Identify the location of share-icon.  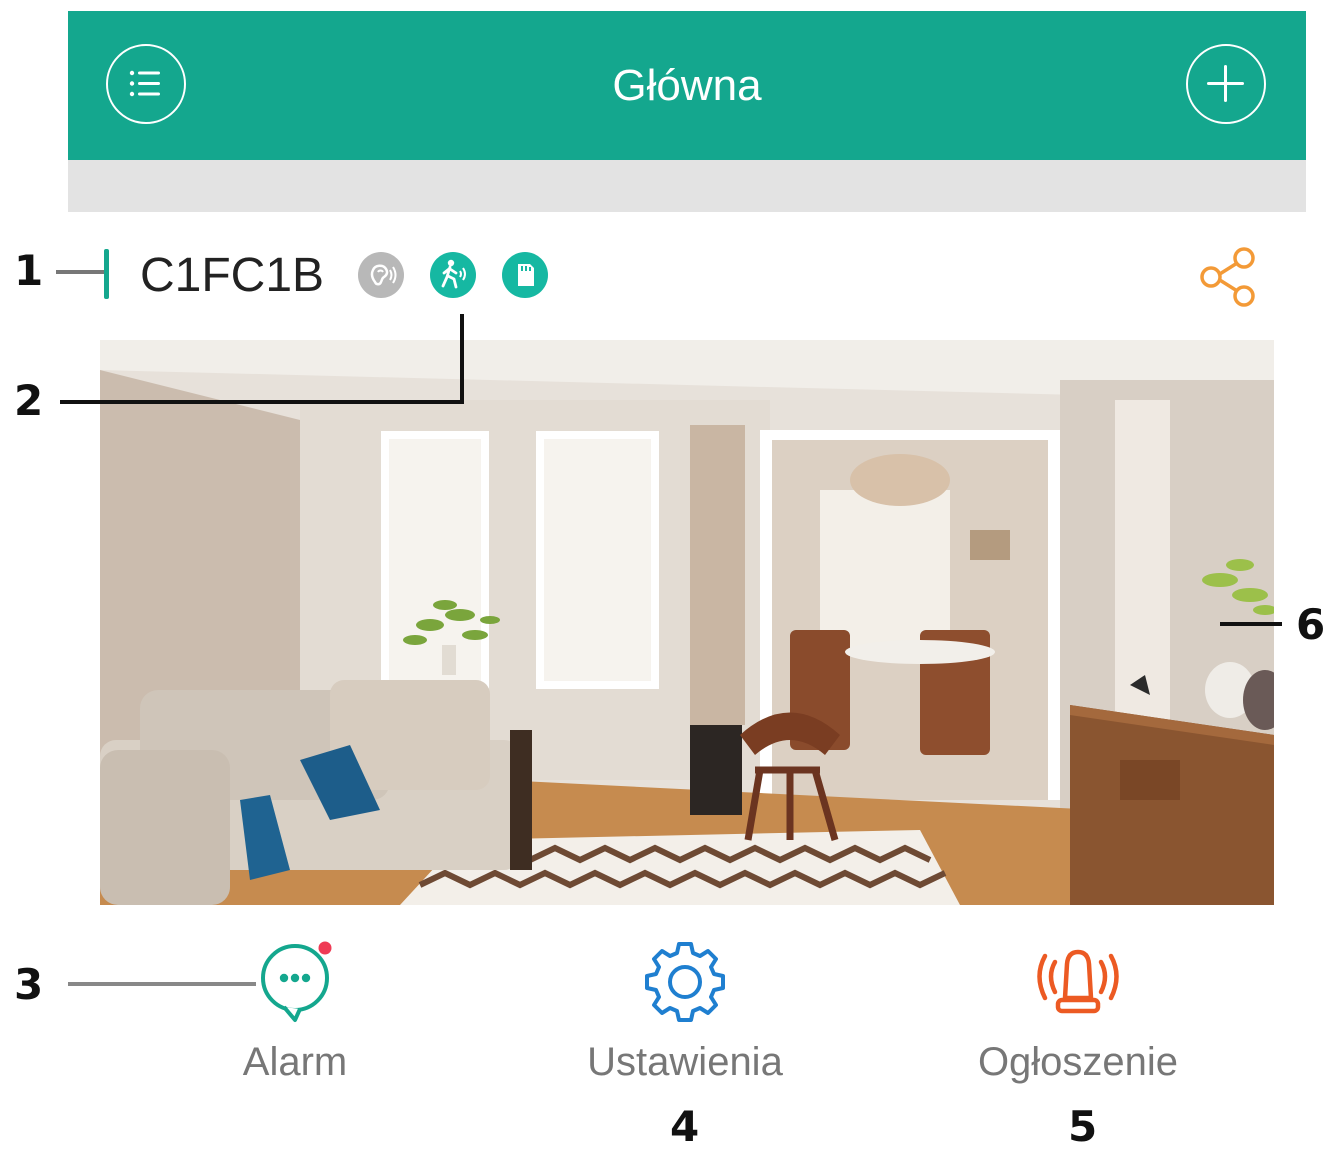
(1227, 277).